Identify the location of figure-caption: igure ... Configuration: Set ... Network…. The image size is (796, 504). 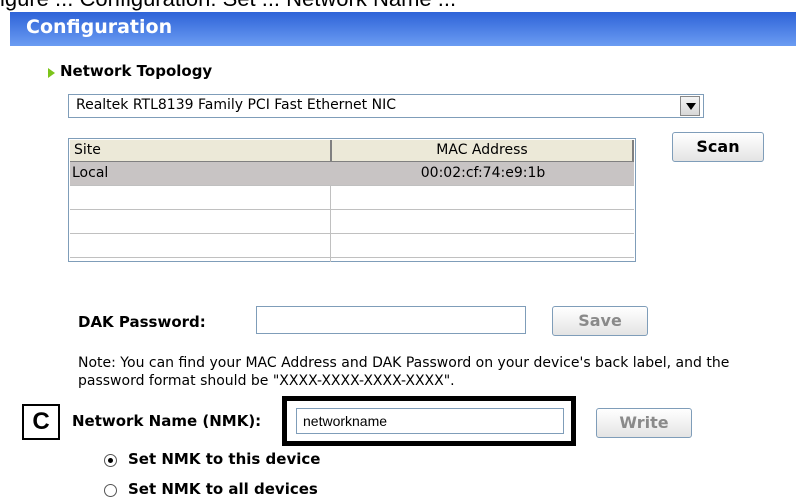
(228, 6).